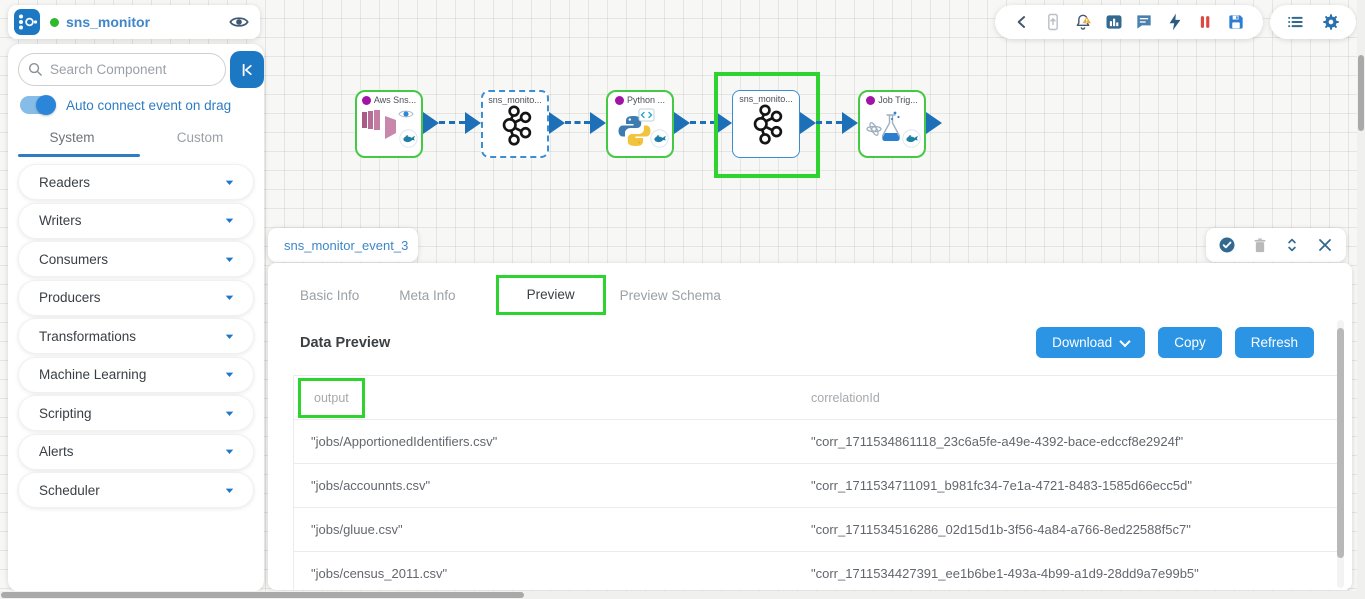 This screenshot has width=1365, height=599. Describe the element at coordinates (406, 114) in the screenshot. I see `eye-icon` at that location.